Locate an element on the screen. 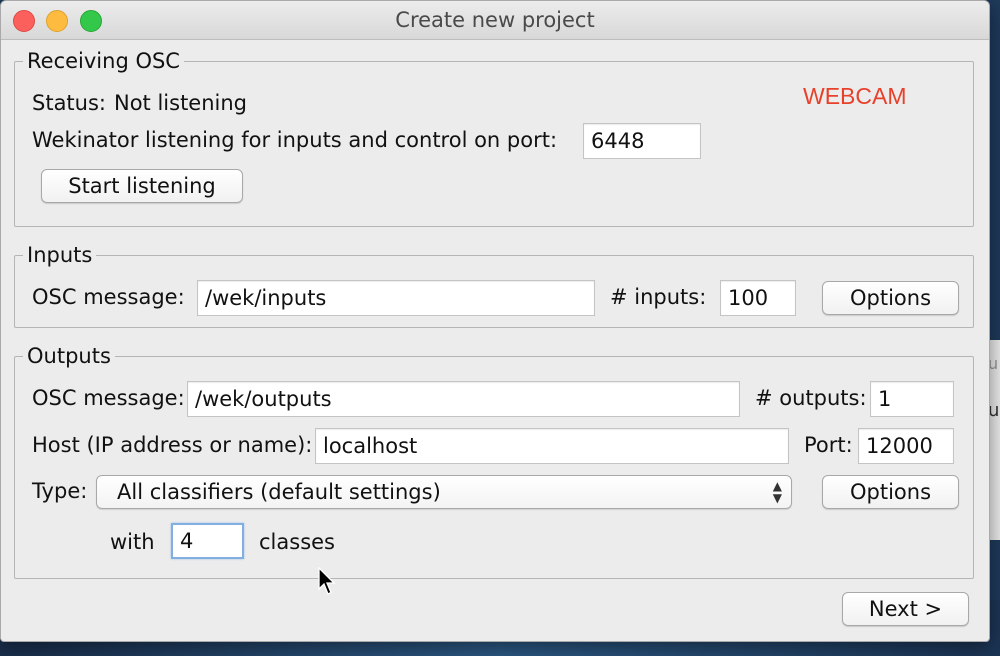 The image size is (1000, 656). output-port-input is located at coordinates (906, 446).